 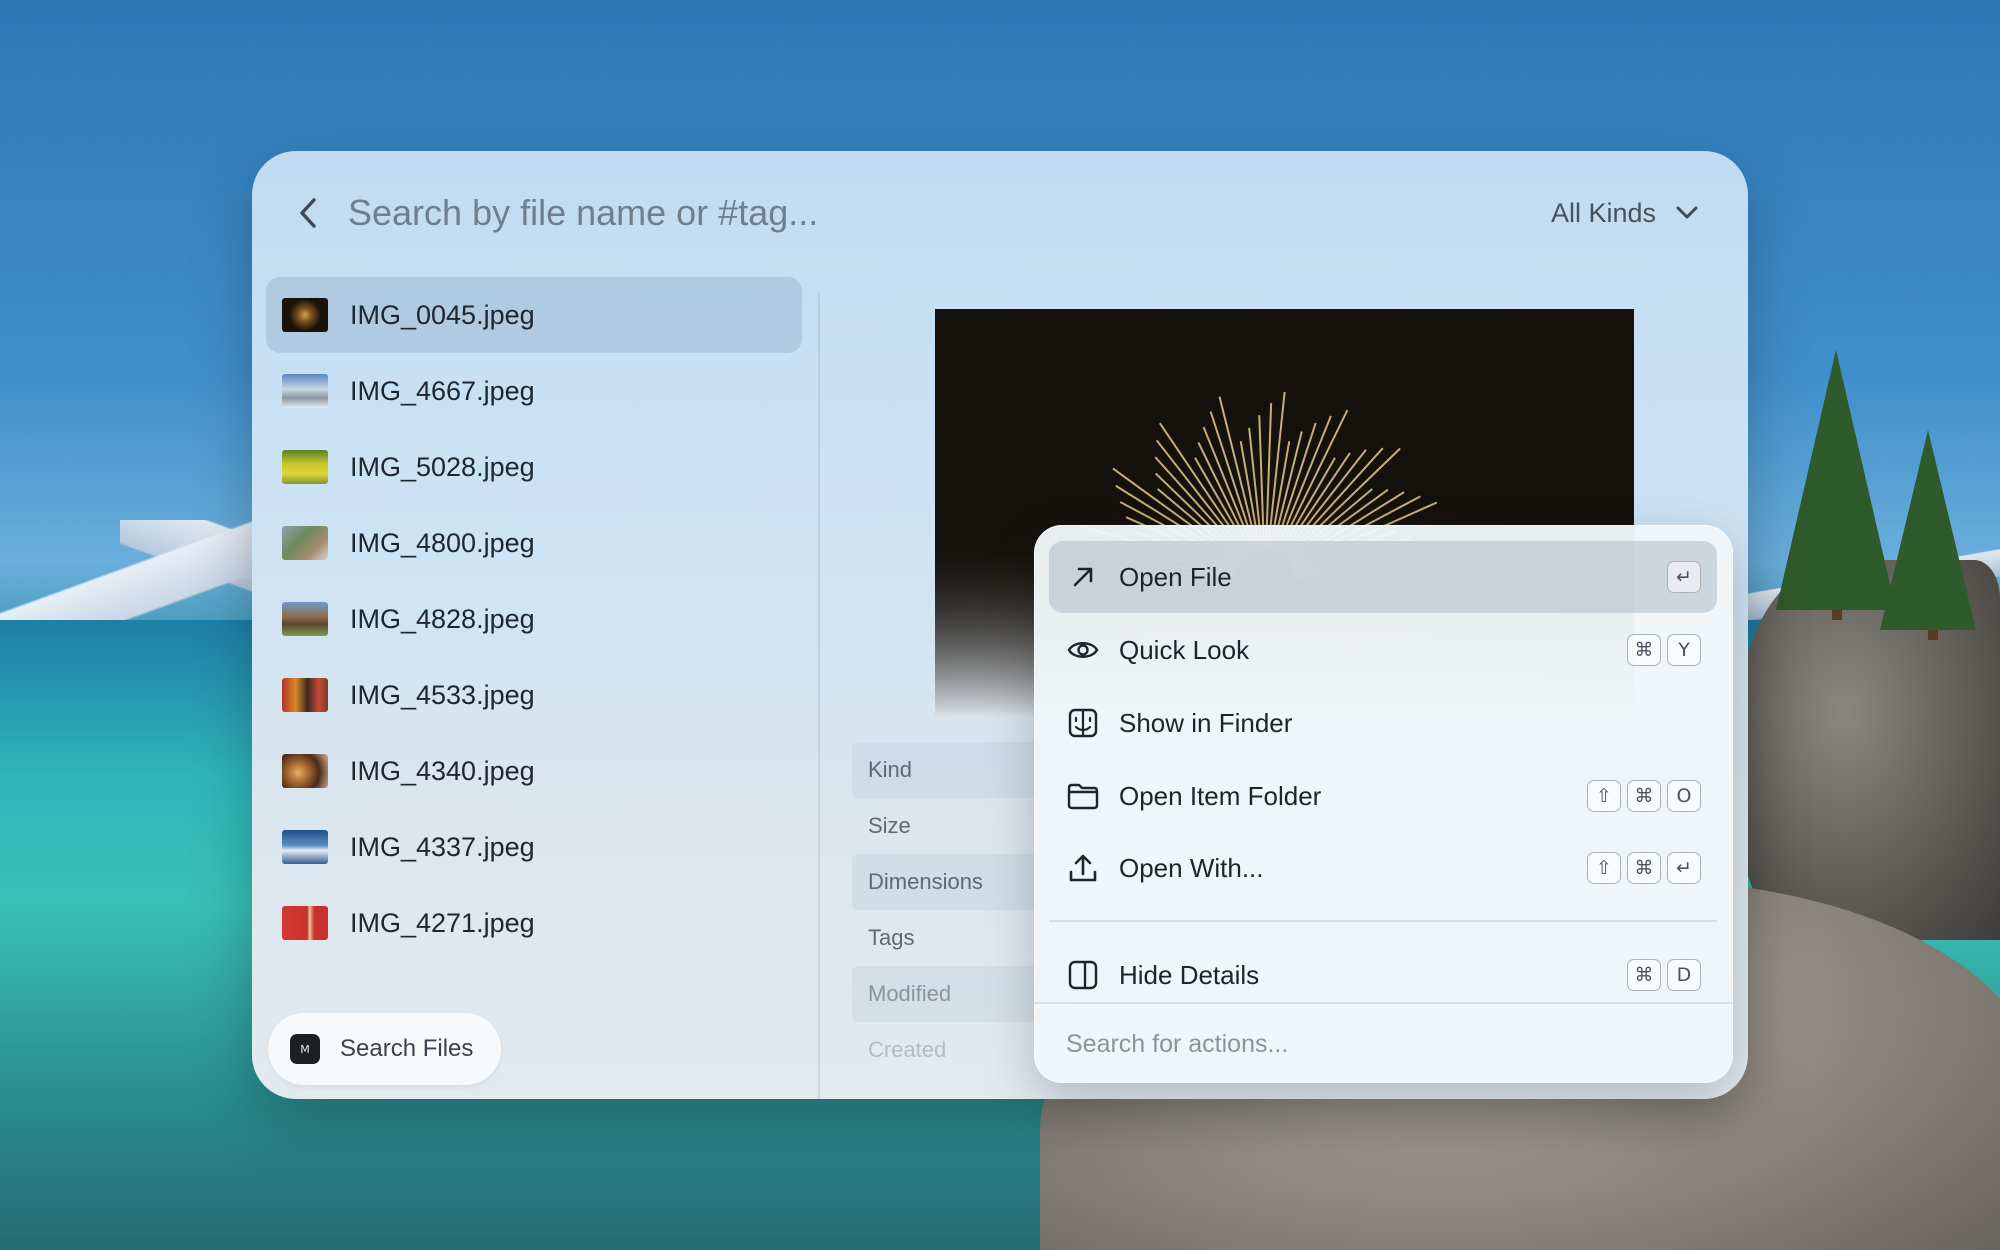 I want to click on thumbnail-sky, so click(x=305, y=847).